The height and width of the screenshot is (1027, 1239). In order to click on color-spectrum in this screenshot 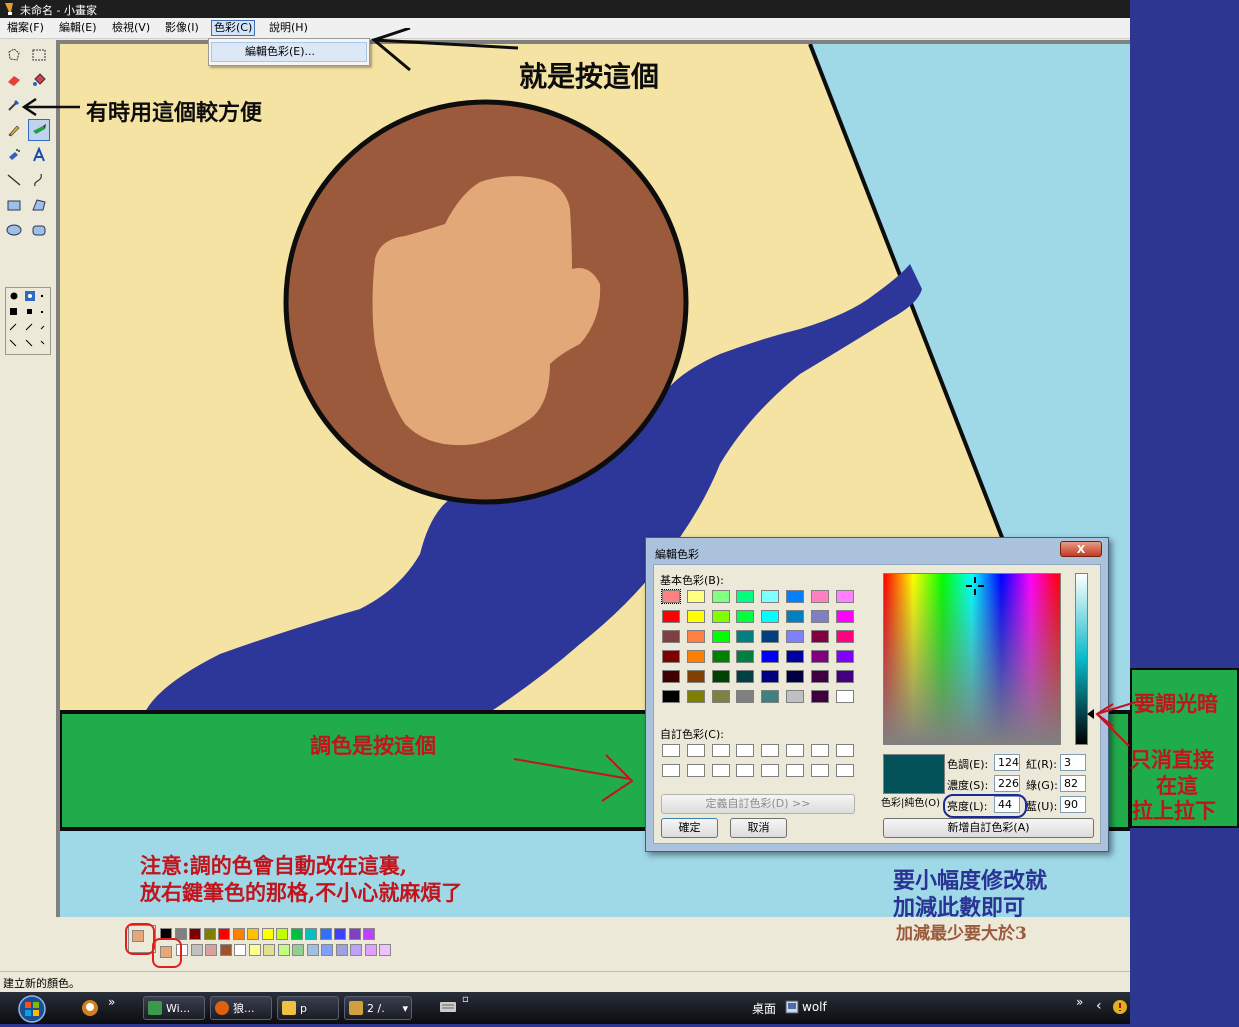, I will do `click(972, 659)`.